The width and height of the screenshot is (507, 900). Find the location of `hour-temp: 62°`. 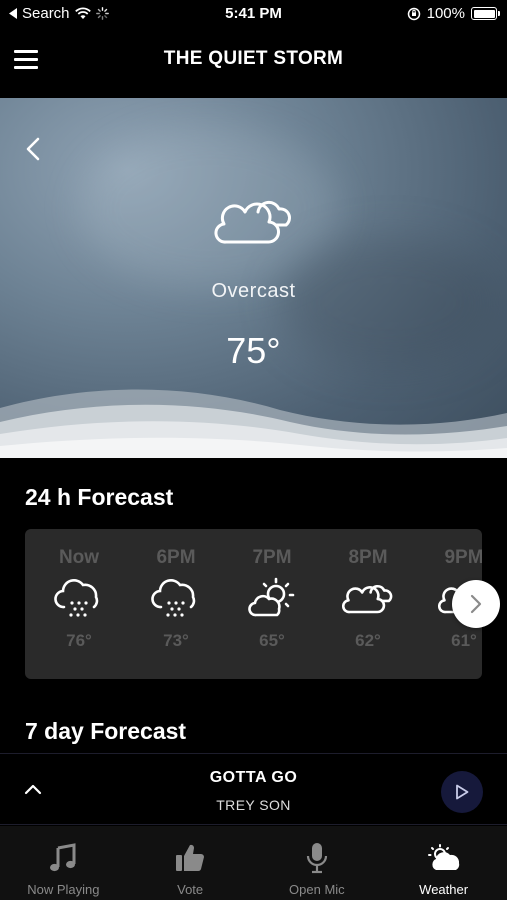

hour-temp: 62° is located at coordinates (368, 640).